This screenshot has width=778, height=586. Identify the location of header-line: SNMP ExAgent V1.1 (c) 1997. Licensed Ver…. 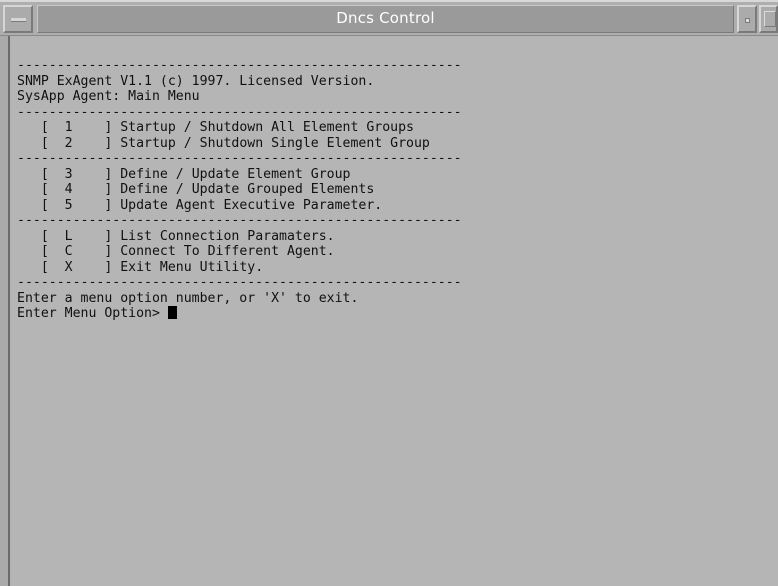
(196, 81).